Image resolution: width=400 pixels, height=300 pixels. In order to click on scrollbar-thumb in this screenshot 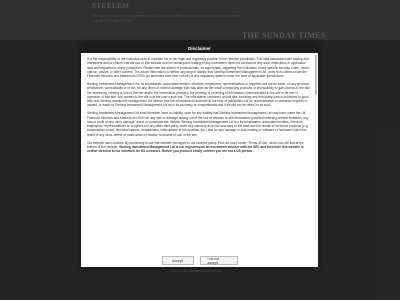, I will do `click(316, 75)`.